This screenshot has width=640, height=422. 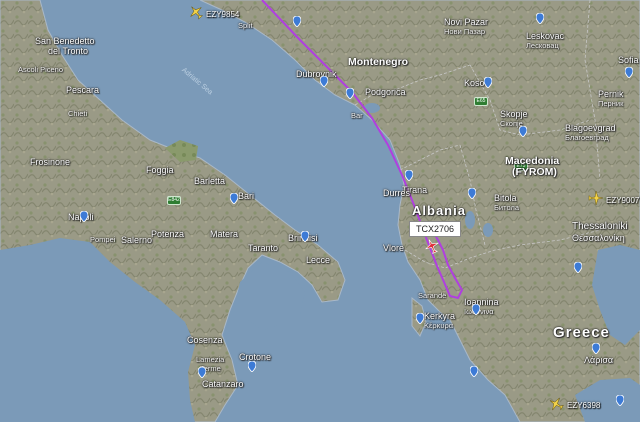 I want to click on city-label: Barletta, so click(x=210, y=181).